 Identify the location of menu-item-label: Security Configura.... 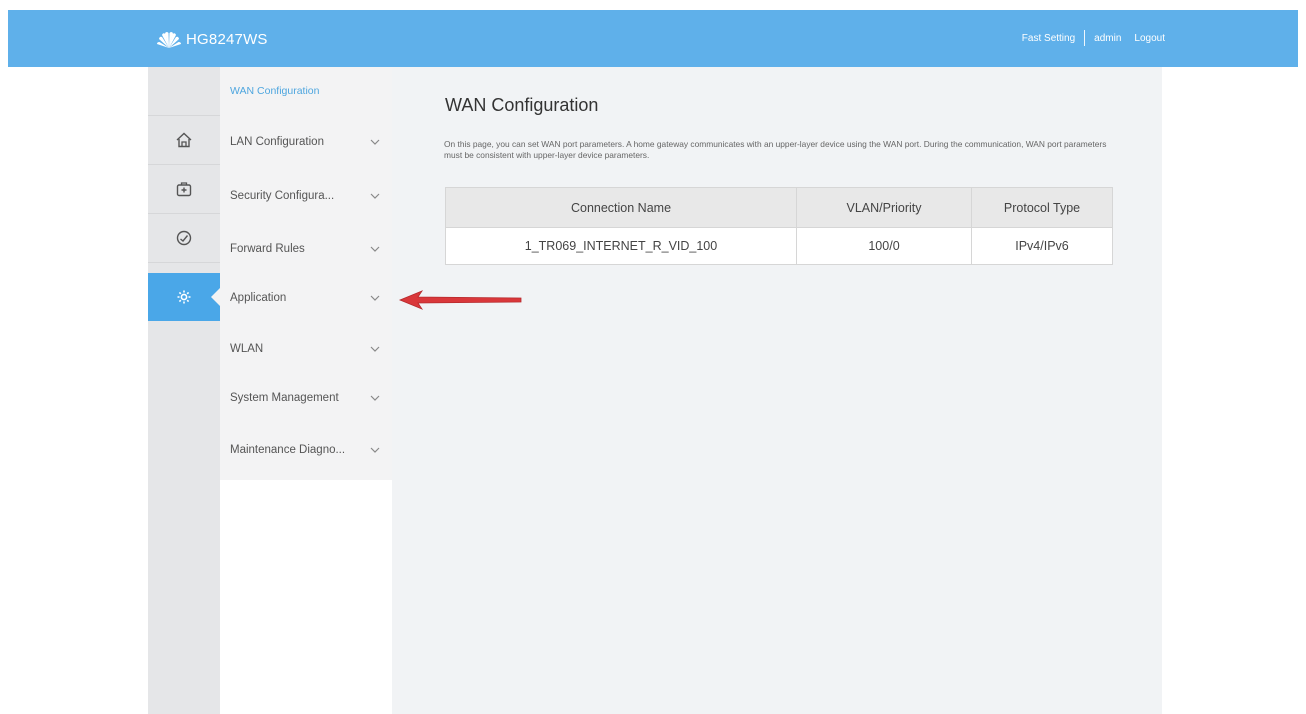
(282, 196).